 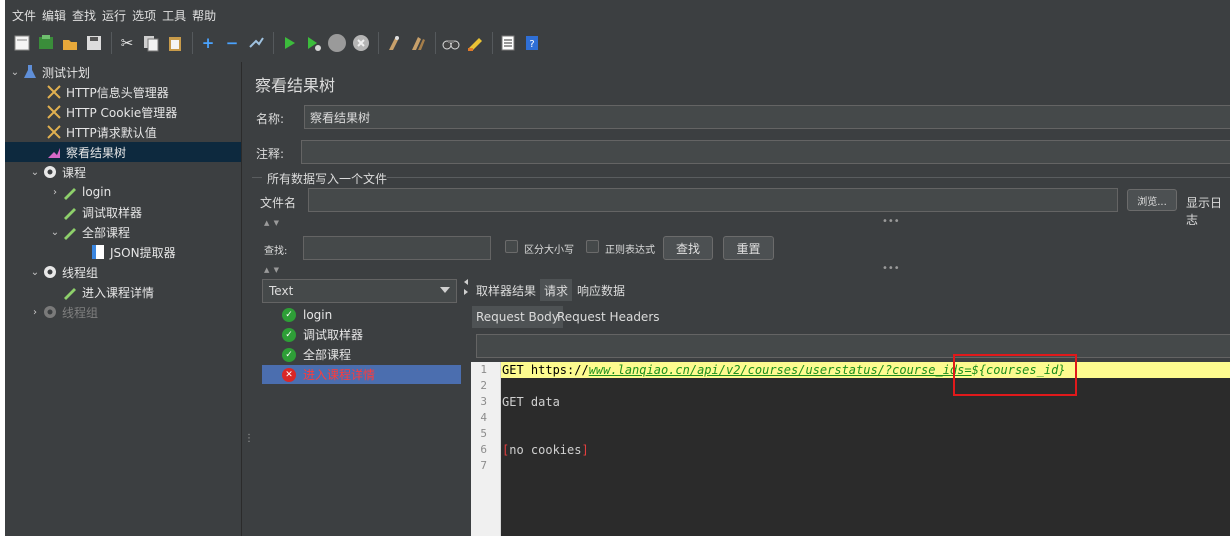 I want to click on filename-label: 文件名, so click(x=278, y=203).